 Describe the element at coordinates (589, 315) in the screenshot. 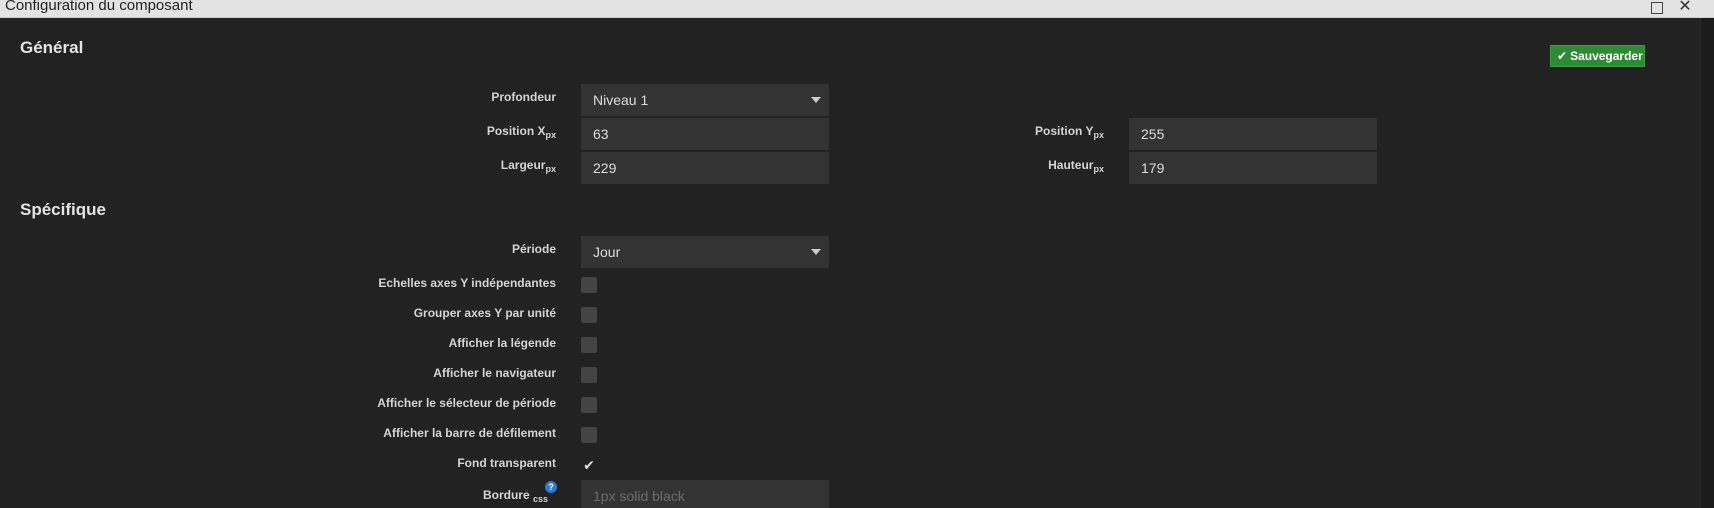

I see `group-y-axes-checkbox` at that location.